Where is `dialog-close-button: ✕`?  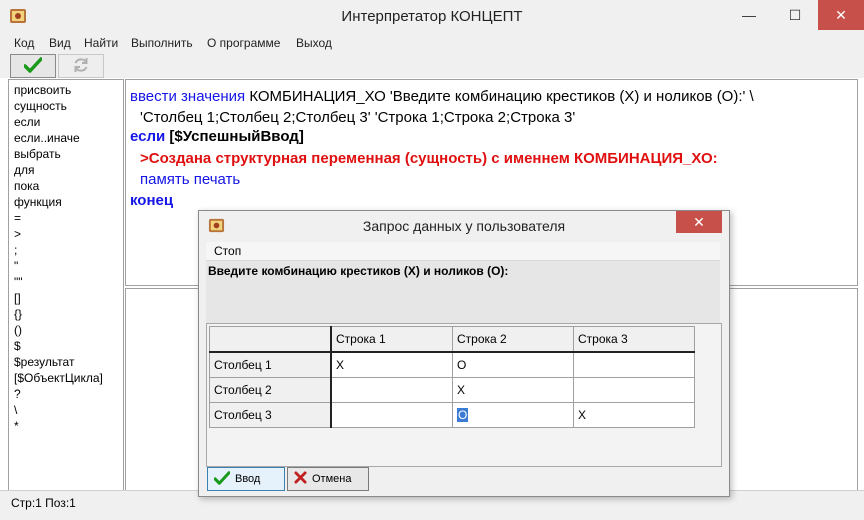 dialog-close-button: ✕ is located at coordinates (699, 222).